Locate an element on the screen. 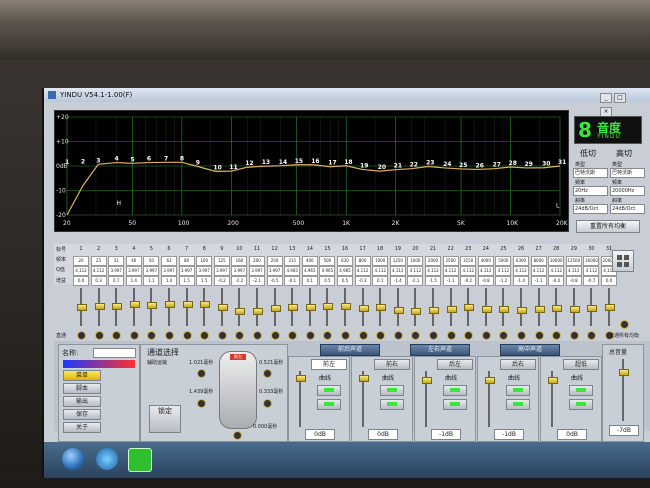 The height and width of the screenshot is (488, 650). band-marker: 9 is located at coordinates (198, 162).